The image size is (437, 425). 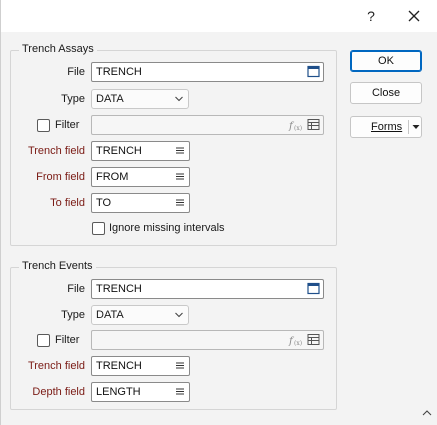 What do you see at coordinates (76, 72) in the screenshot?
I see `assays-file-label: File` at bounding box center [76, 72].